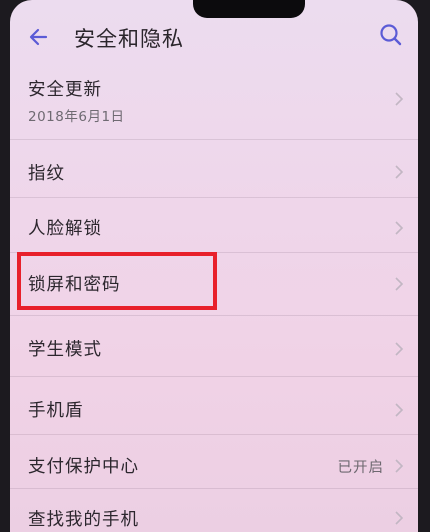 The height and width of the screenshot is (532, 430). Describe the element at coordinates (56, 411) in the screenshot. I see `item-label: 手机盾` at that location.